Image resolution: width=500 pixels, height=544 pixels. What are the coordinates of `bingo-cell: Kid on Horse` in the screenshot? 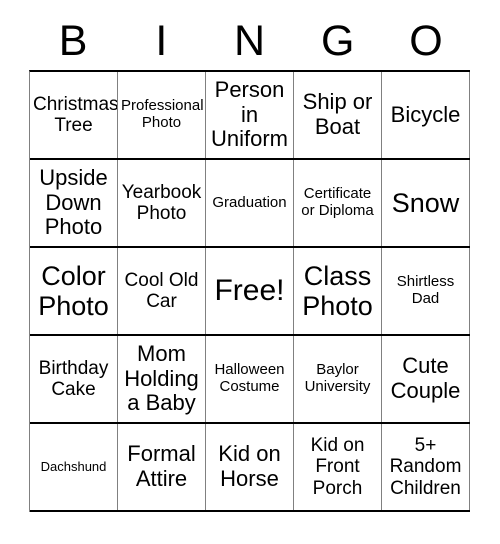 It's located at (250, 467).